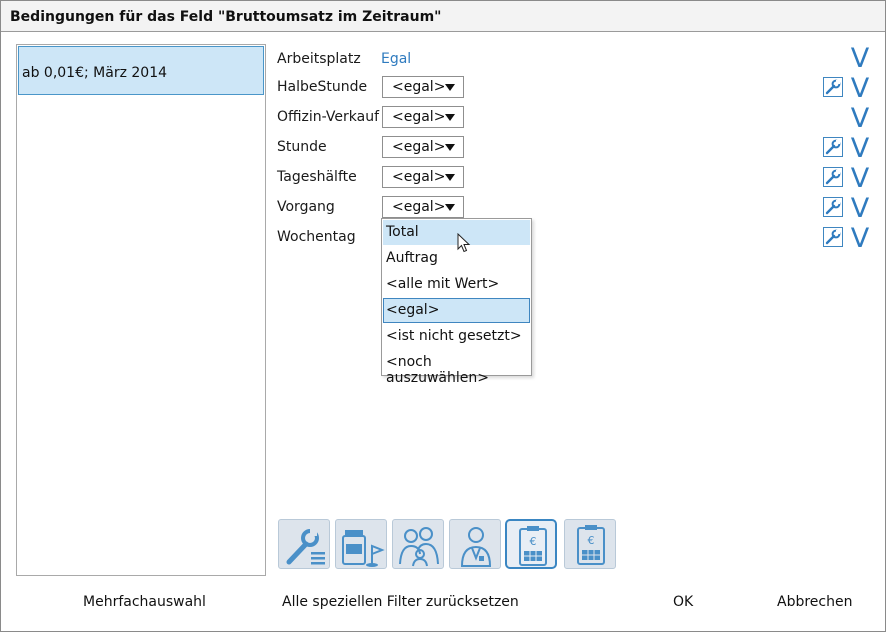  I want to click on cancel-button: Abbrechen, so click(814, 602).